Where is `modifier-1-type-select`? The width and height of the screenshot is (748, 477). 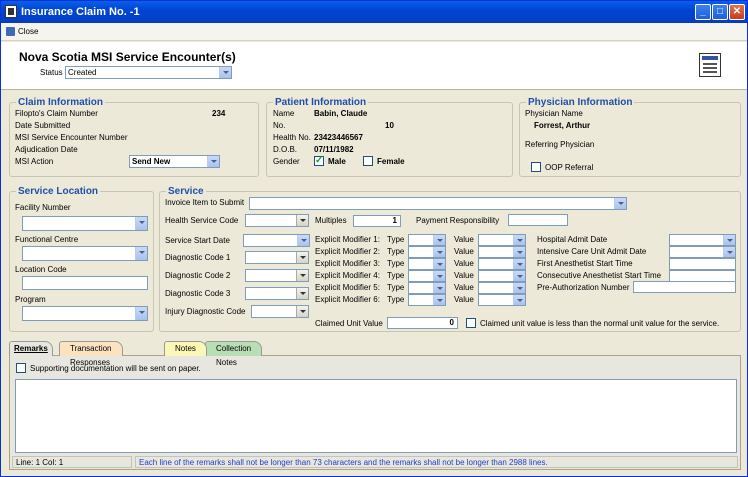 modifier-1-type-select is located at coordinates (427, 240).